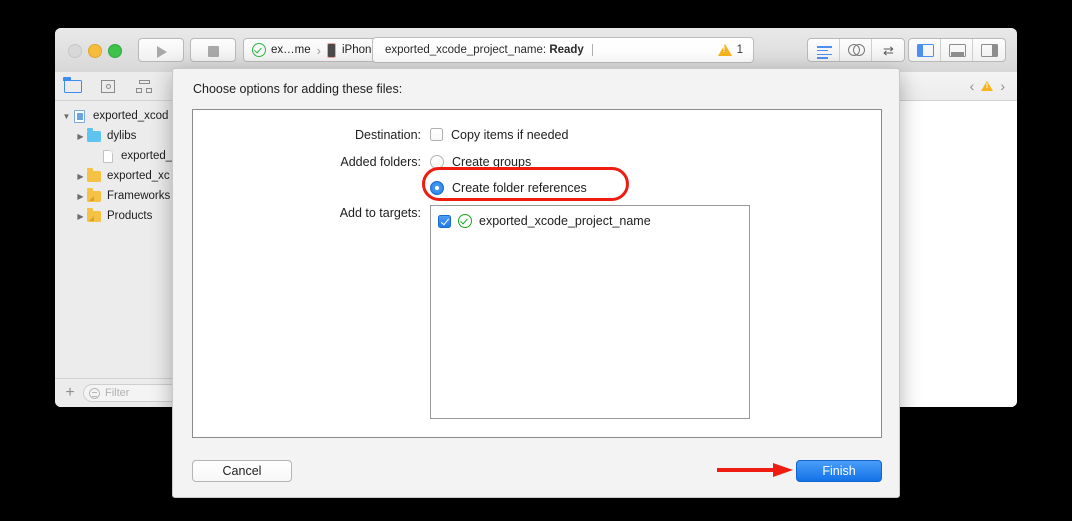 This screenshot has height=521, width=1072. I want to click on status-state-label: Ready, so click(566, 50).